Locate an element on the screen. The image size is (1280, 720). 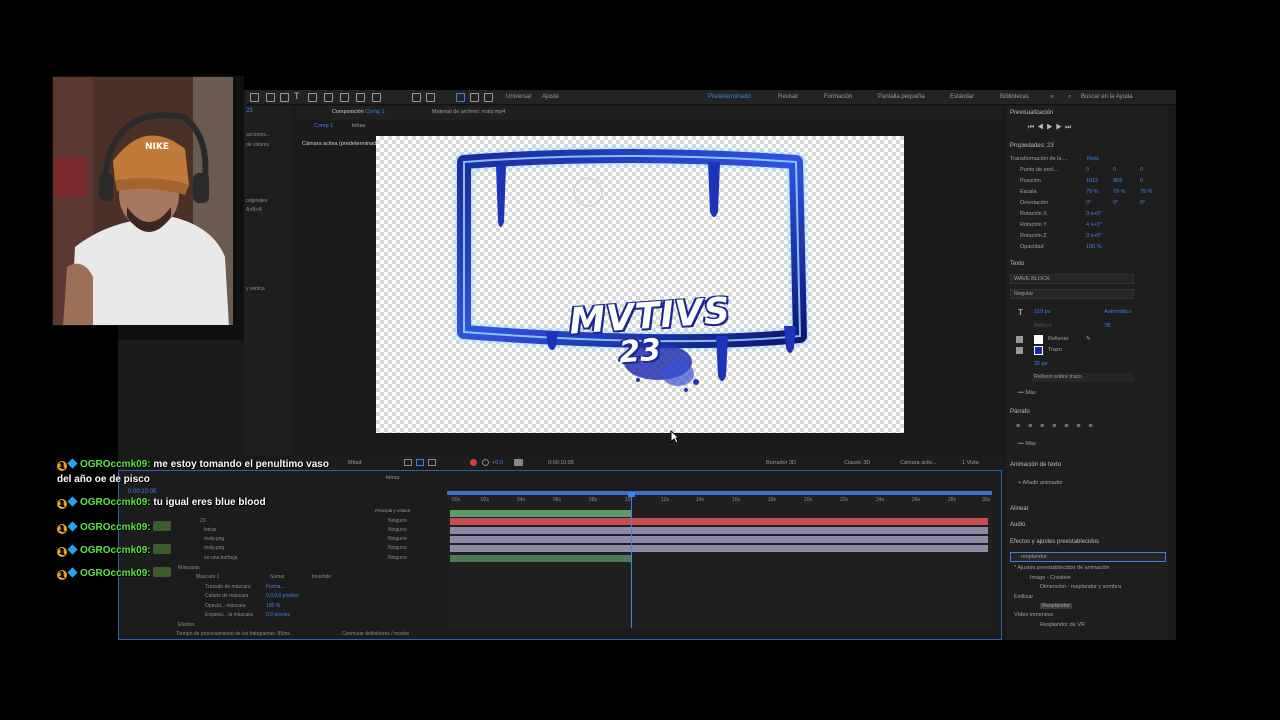
hand-icon is located at coordinates (474, 97).